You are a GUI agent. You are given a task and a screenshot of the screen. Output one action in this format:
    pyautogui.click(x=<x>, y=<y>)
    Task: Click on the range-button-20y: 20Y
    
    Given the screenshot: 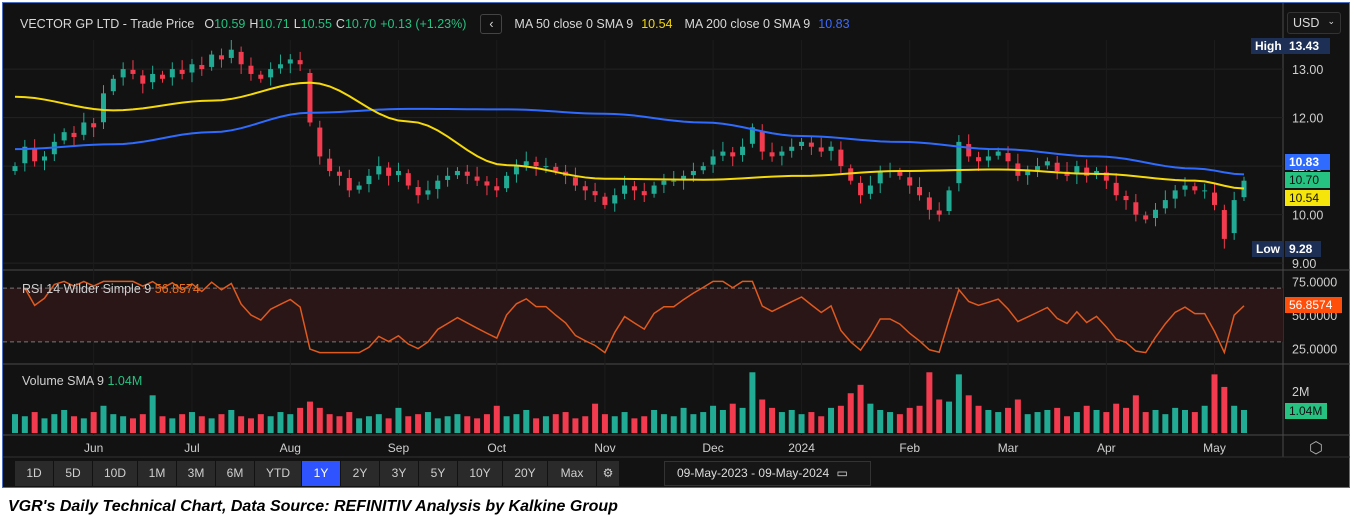 What is the action you would take?
    pyautogui.click(x=525, y=473)
    